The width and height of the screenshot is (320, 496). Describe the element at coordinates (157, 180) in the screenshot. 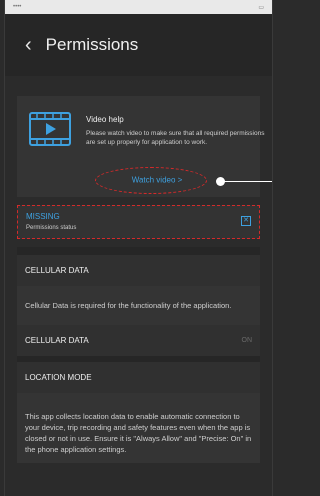

I see `watch-video-link: Watch video >` at that location.